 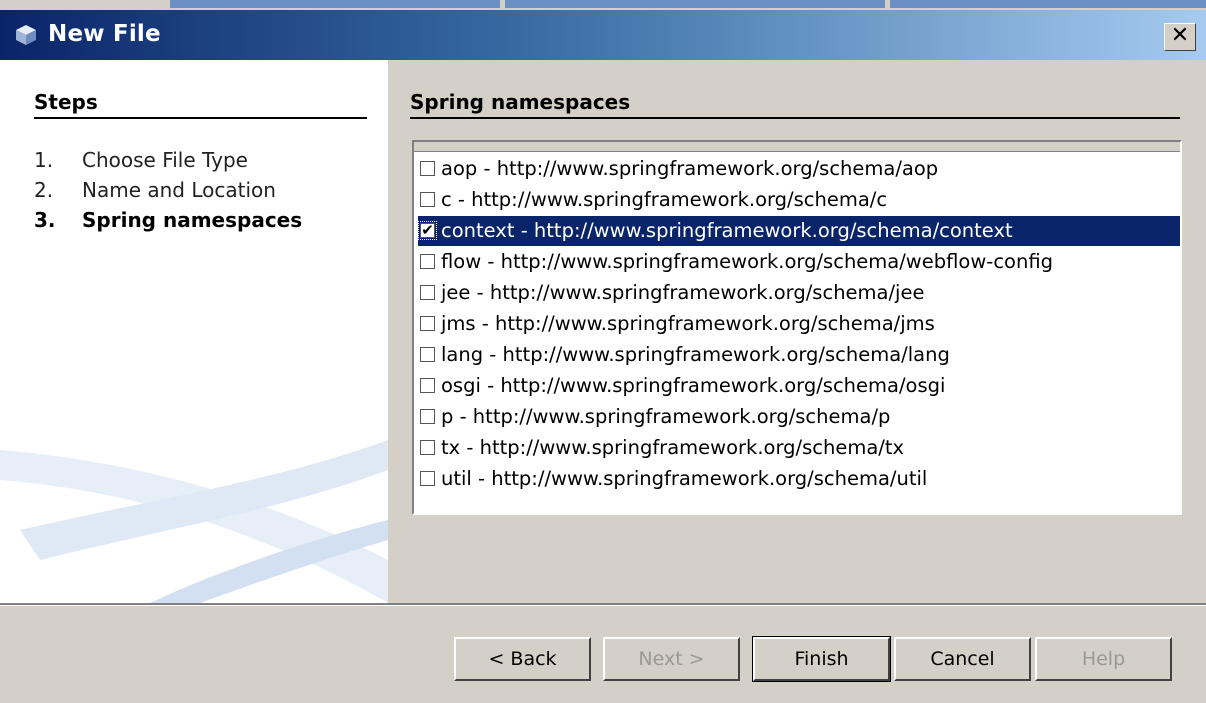 I want to click on close-icon: ✕, so click(x=1180, y=35).